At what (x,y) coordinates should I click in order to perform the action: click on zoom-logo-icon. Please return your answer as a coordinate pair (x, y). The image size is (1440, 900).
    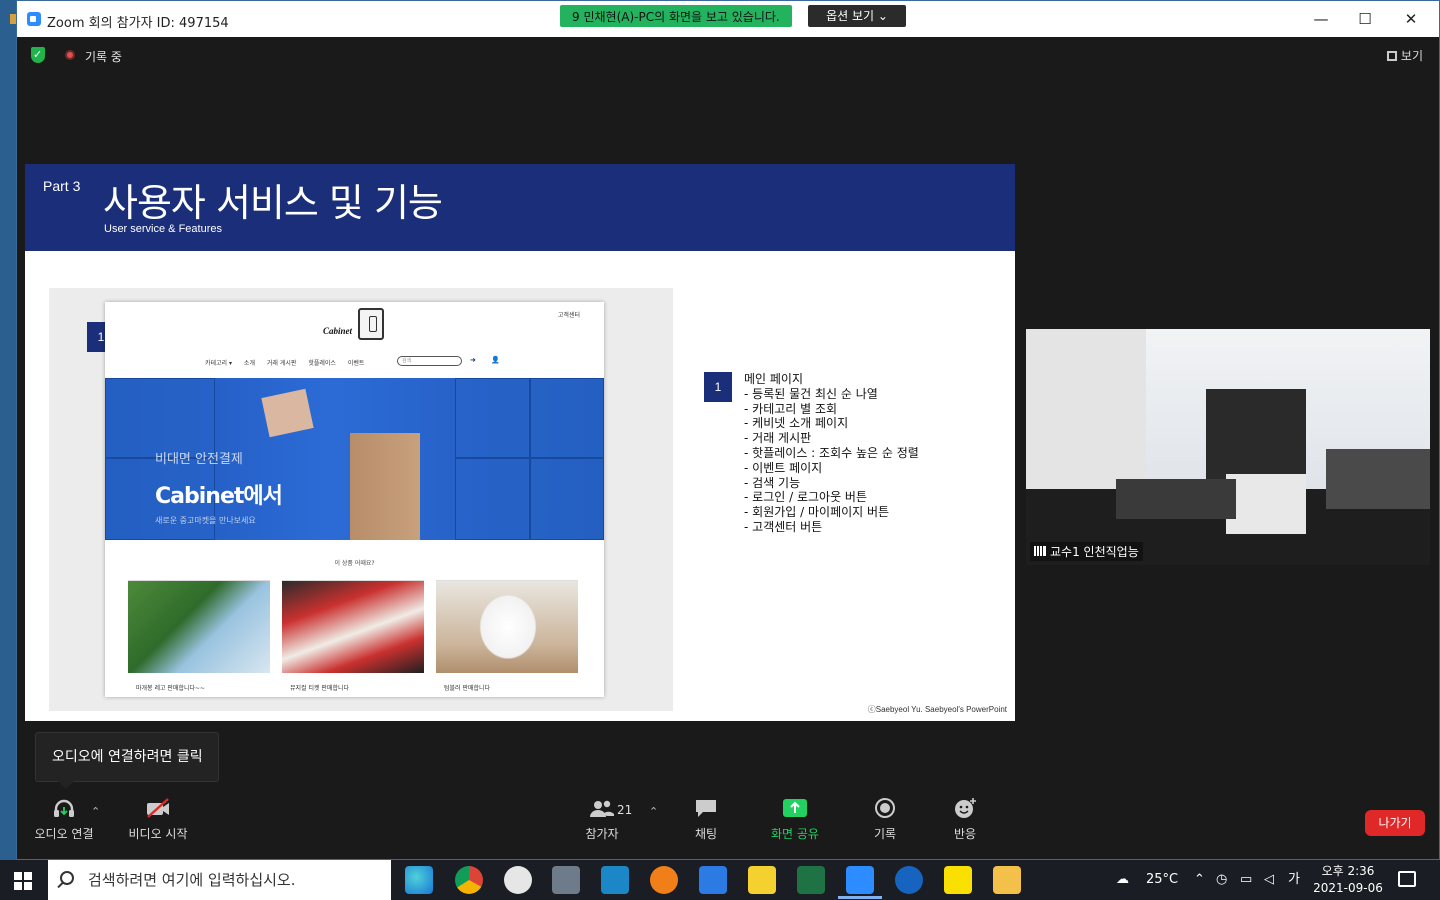
    Looking at the image, I should click on (34, 19).